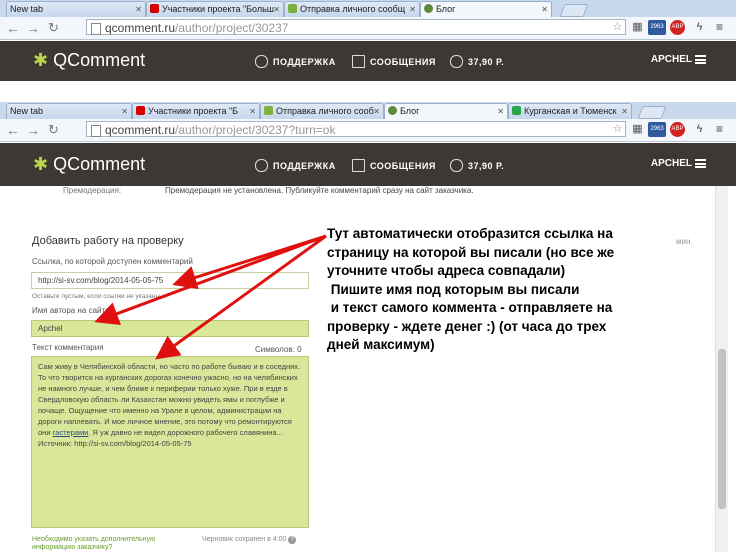  What do you see at coordinates (210, 279) in the screenshot?
I see `arrow-to-author` at bounding box center [210, 279].